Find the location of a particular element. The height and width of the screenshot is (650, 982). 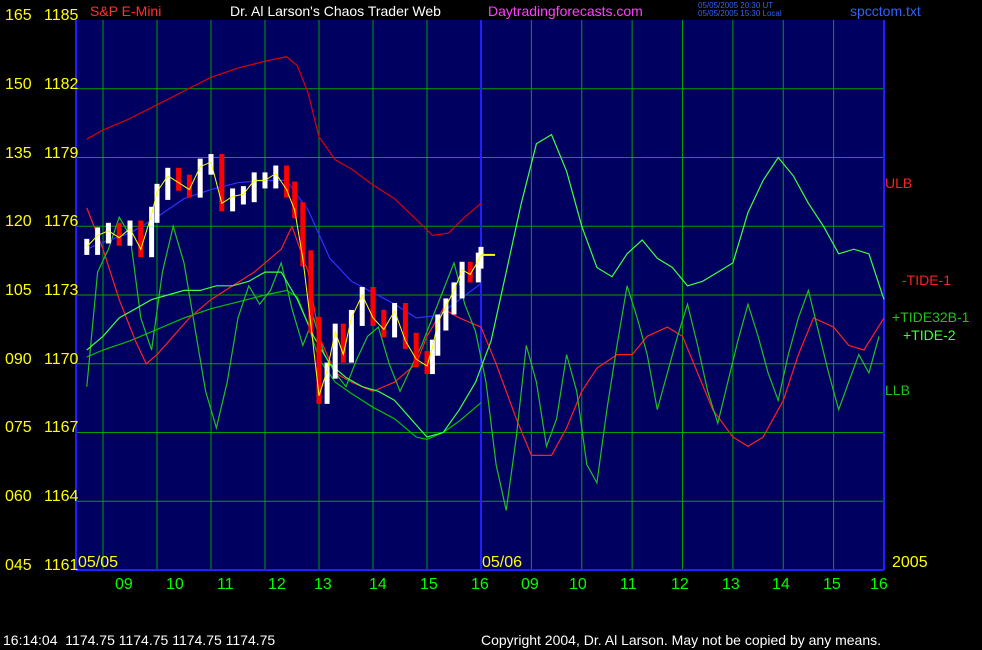

site-link: Daytradingforecasts.com is located at coordinates (565, 11).